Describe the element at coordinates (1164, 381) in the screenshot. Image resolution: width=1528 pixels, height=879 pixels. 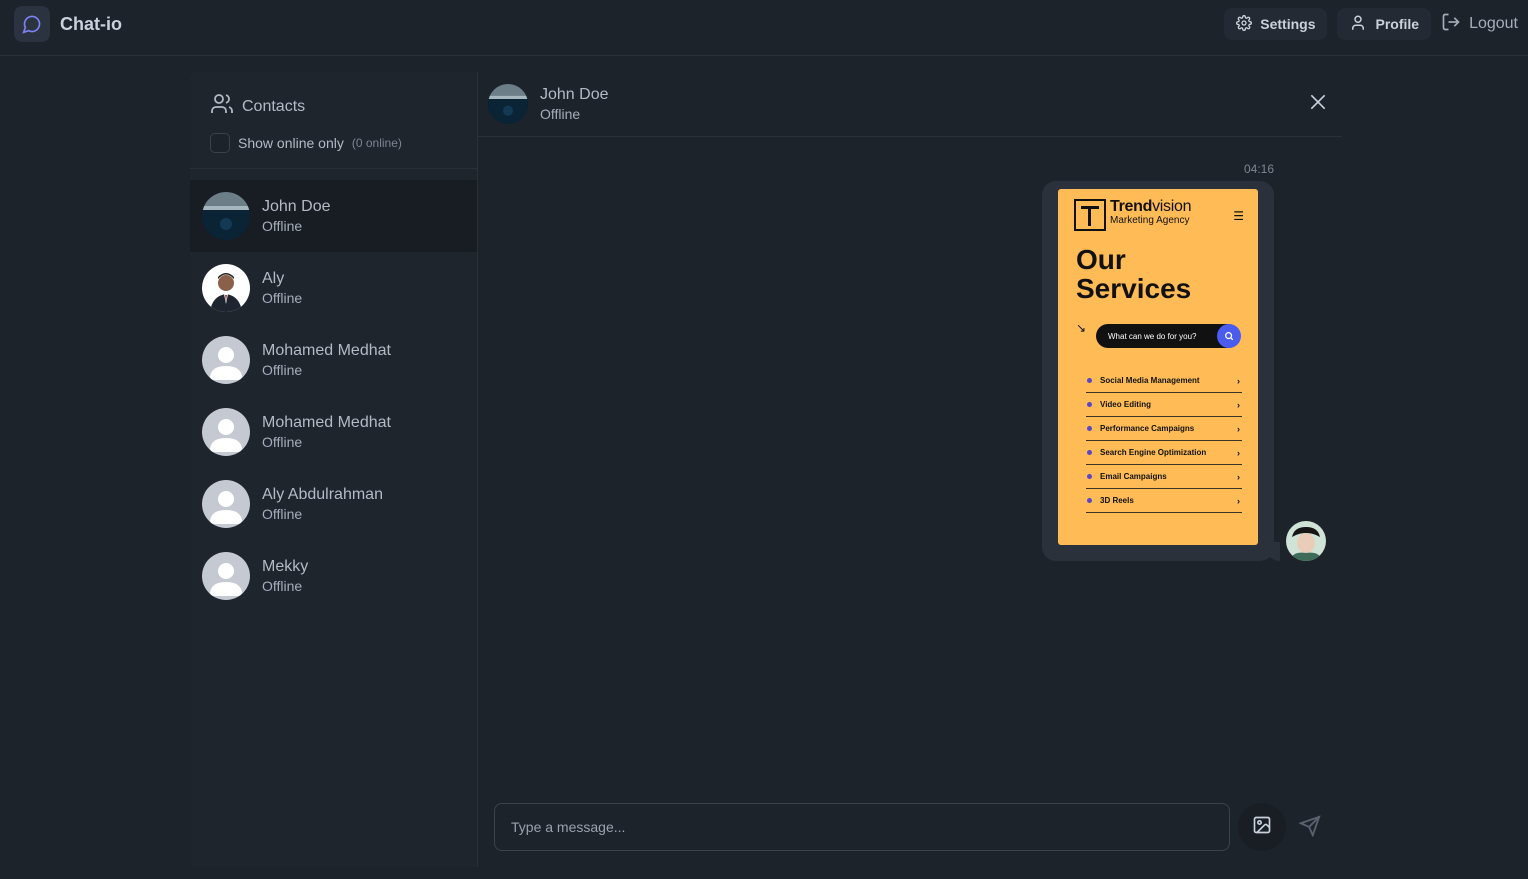
I see `list-item: Social Media Management ›` at that location.